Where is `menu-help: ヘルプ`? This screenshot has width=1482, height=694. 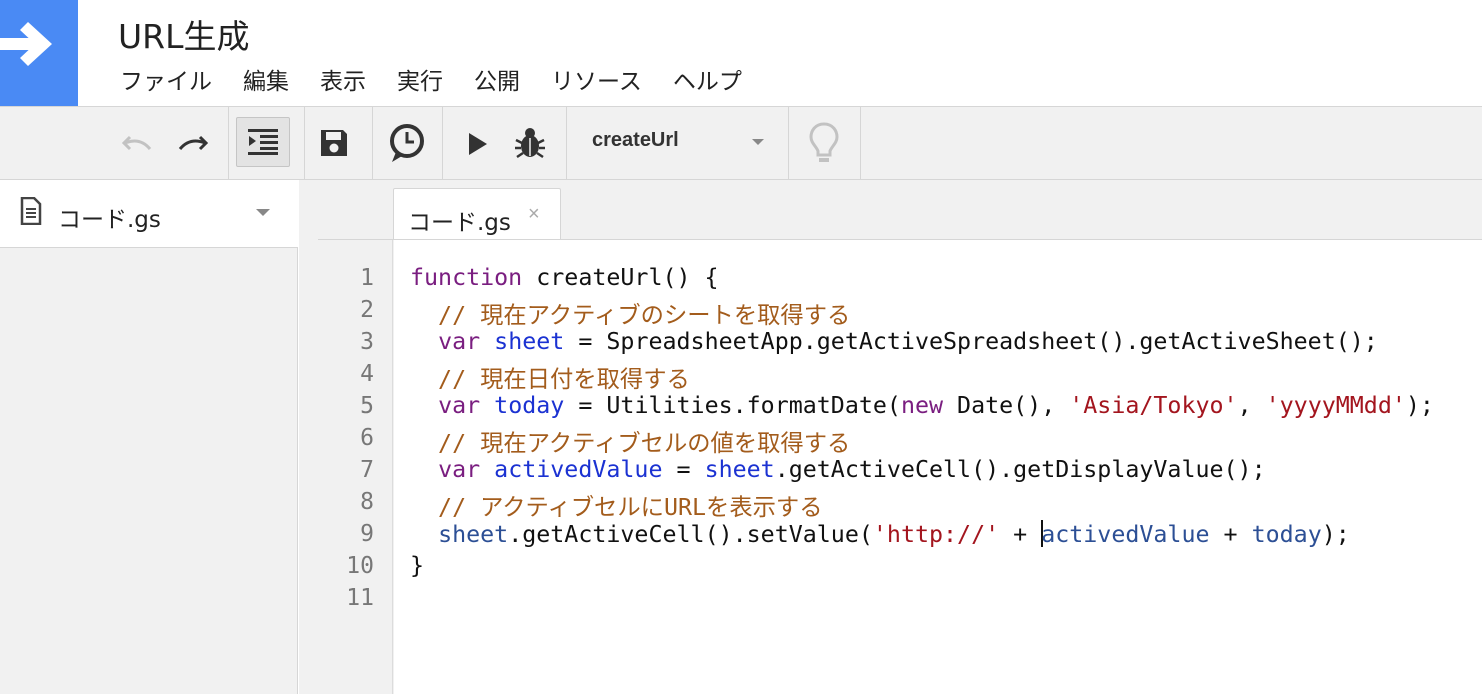 menu-help: ヘルプ is located at coordinates (707, 78).